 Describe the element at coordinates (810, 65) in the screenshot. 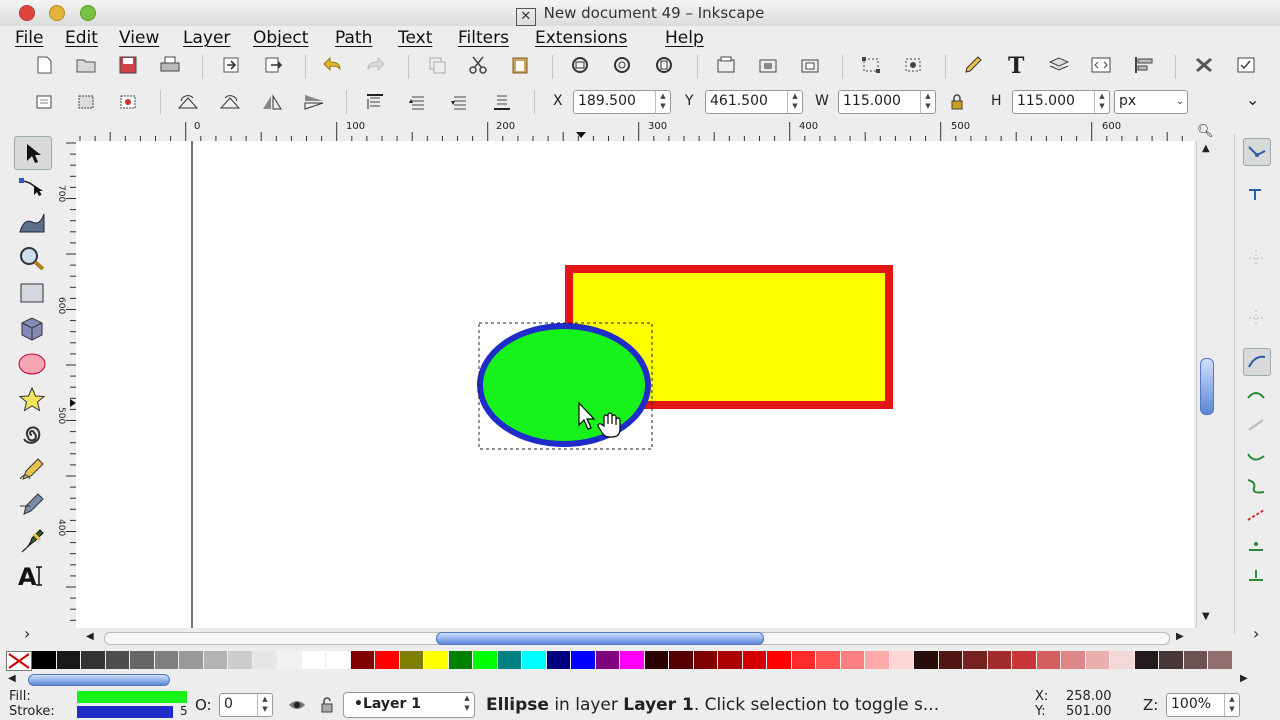

I see `unlink-clone-icon` at that location.